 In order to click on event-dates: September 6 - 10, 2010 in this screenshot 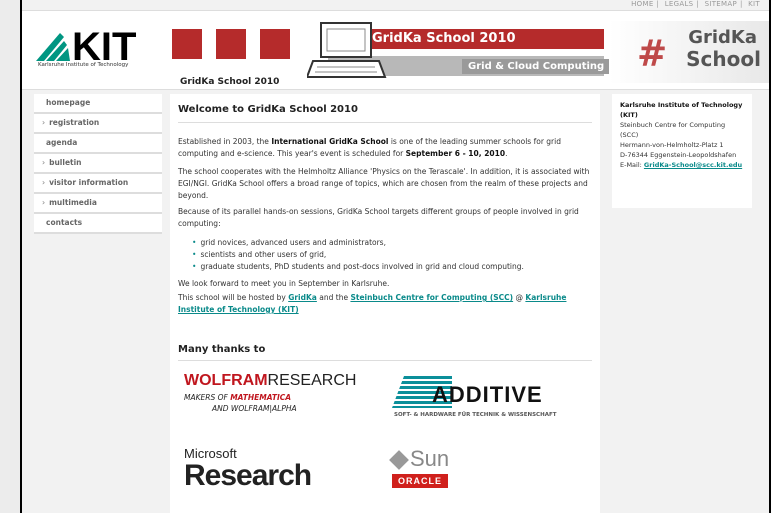, I will do `click(455, 153)`.